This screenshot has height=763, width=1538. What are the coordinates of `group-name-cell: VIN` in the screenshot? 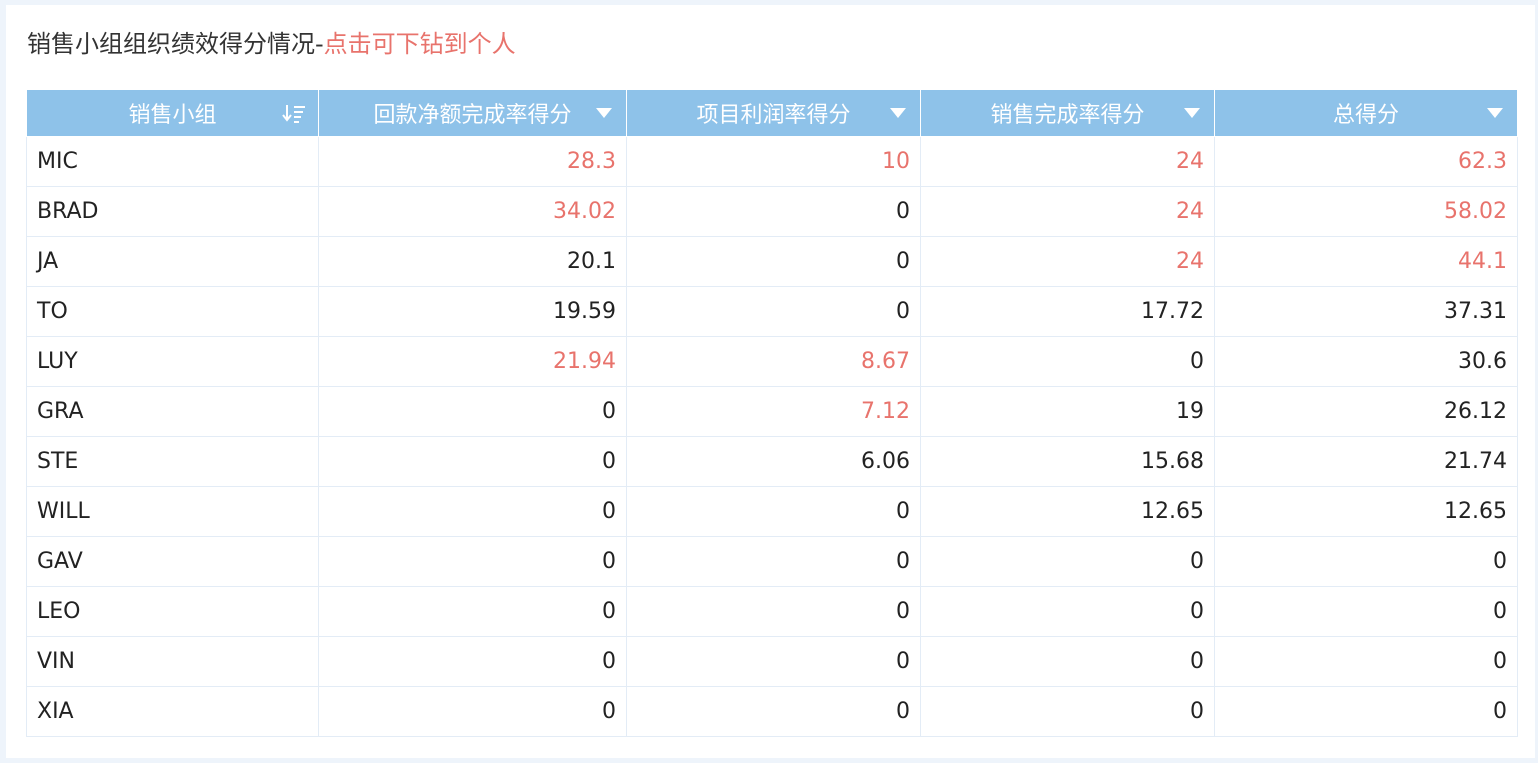 It's located at (172, 661).